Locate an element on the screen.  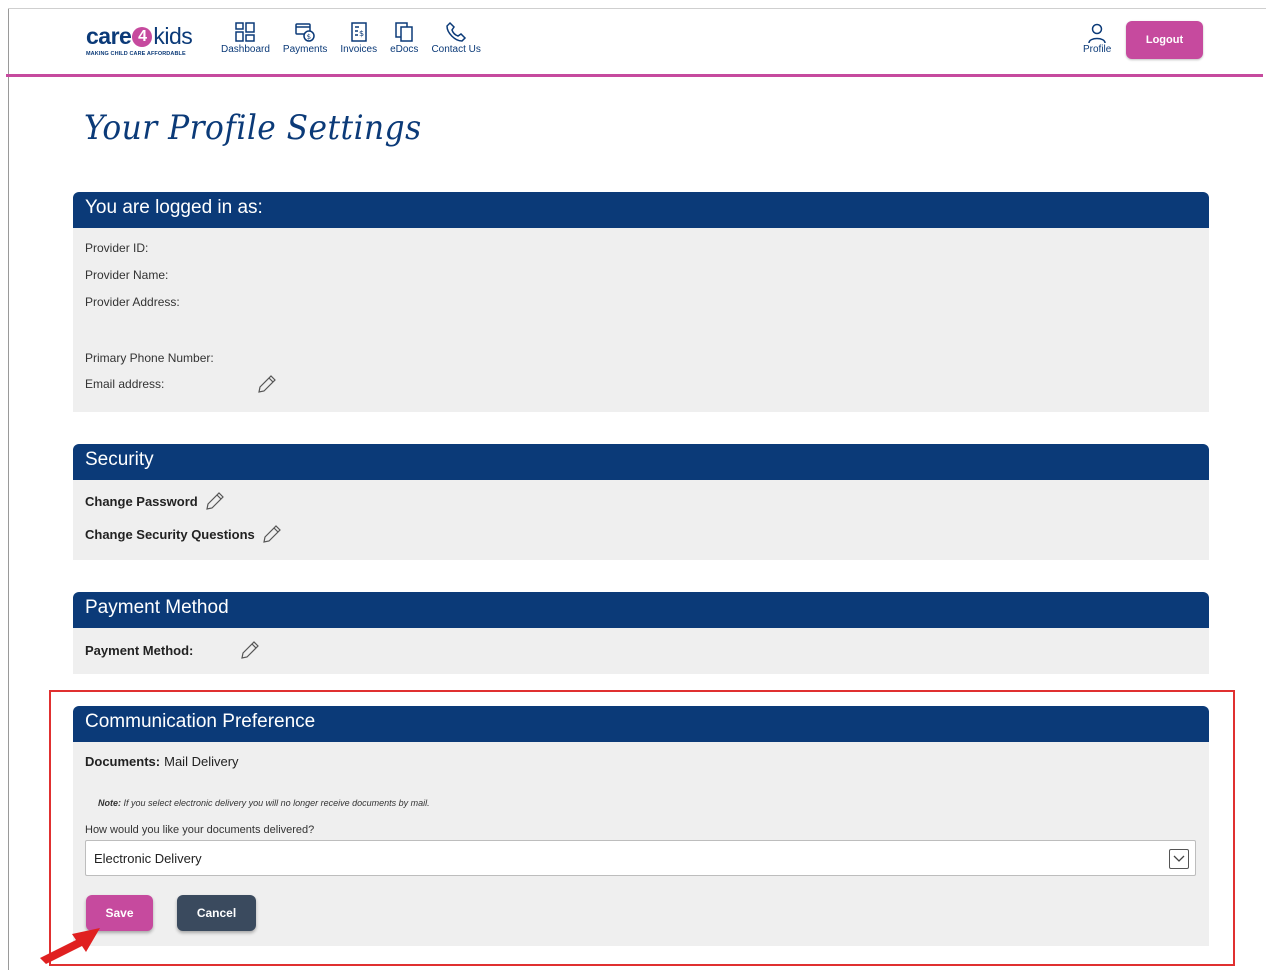
security-header: Security is located at coordinates (641, 462).